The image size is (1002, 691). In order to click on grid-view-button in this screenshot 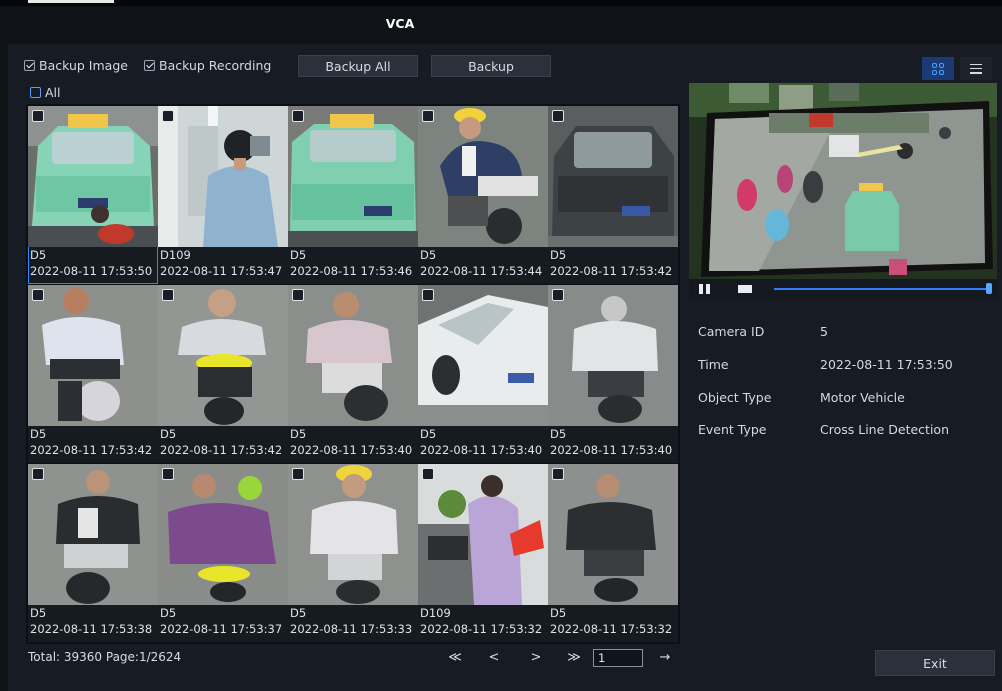, I will do `click(938, 68)`.